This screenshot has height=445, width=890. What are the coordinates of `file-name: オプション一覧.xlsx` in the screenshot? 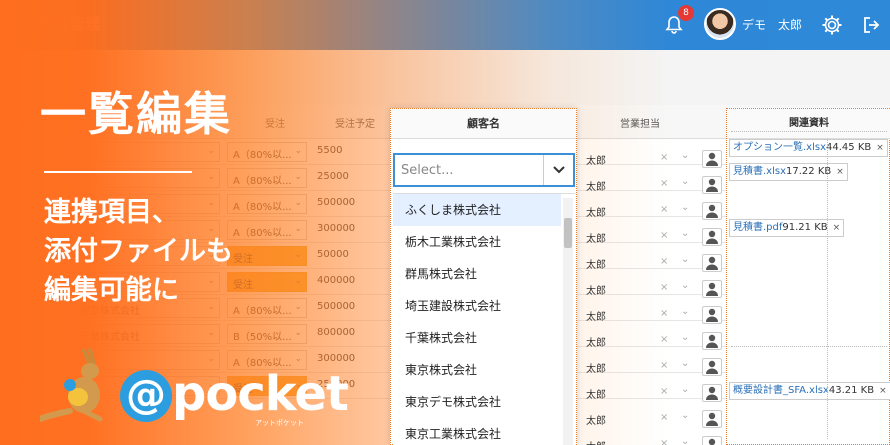 It's located at (779, 147).